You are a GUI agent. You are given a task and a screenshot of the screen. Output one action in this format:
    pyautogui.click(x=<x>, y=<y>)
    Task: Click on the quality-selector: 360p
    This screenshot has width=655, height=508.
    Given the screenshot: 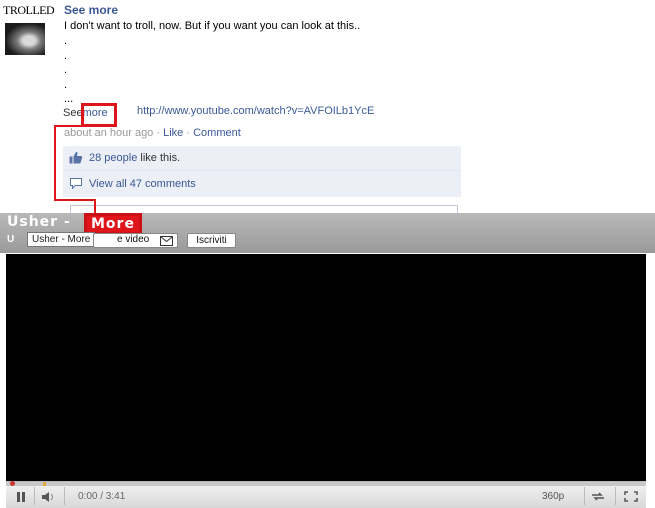 What is the action you would take?
    pyautogui.click(x=553, y=496)
    